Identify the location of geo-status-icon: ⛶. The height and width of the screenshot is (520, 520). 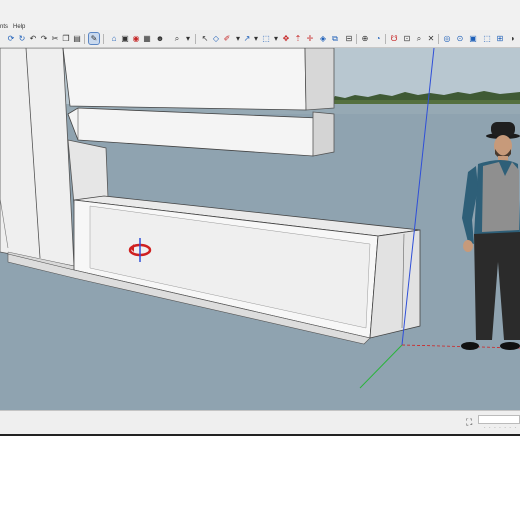
(469, 422).